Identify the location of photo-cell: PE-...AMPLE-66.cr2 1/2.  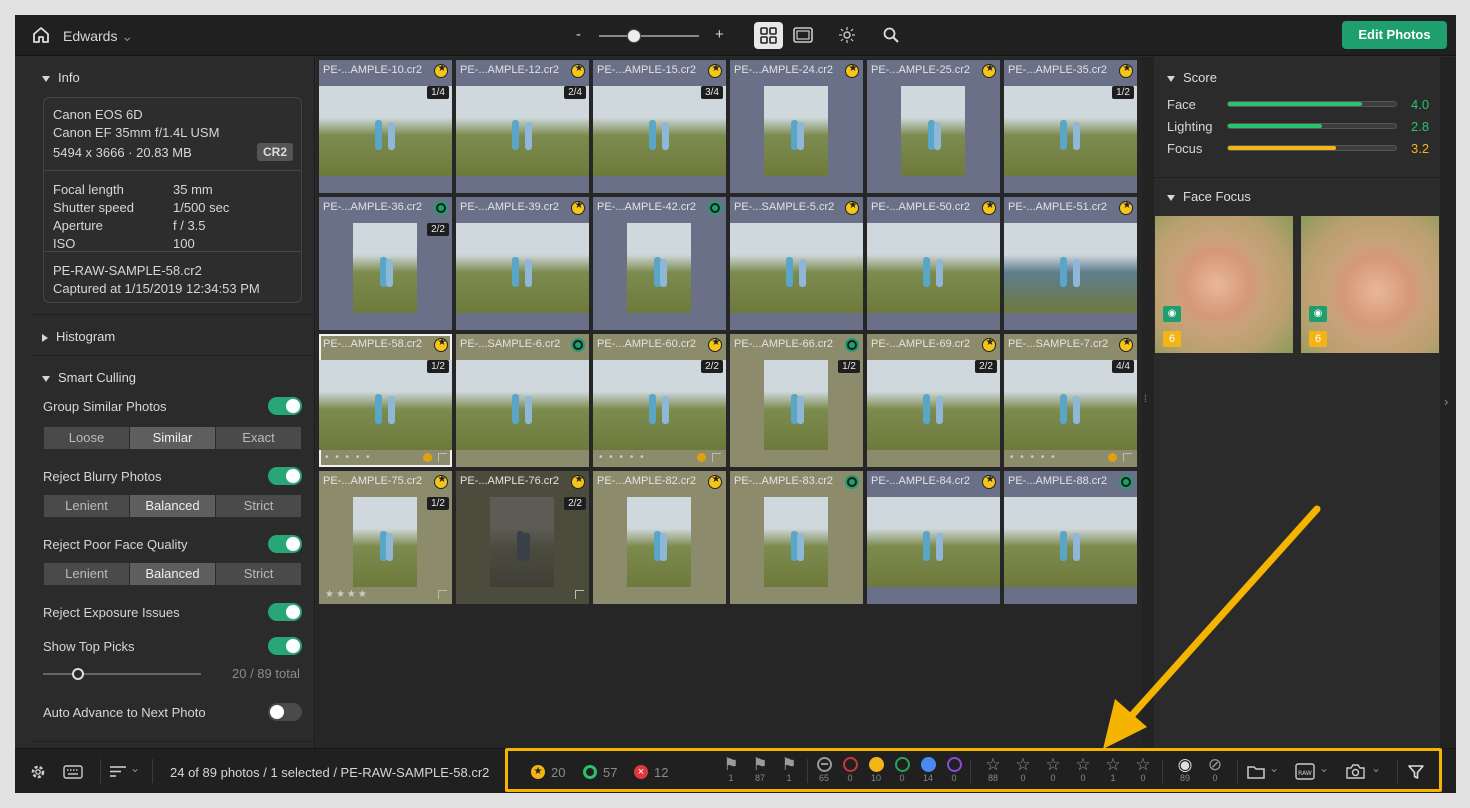
(796, 400).